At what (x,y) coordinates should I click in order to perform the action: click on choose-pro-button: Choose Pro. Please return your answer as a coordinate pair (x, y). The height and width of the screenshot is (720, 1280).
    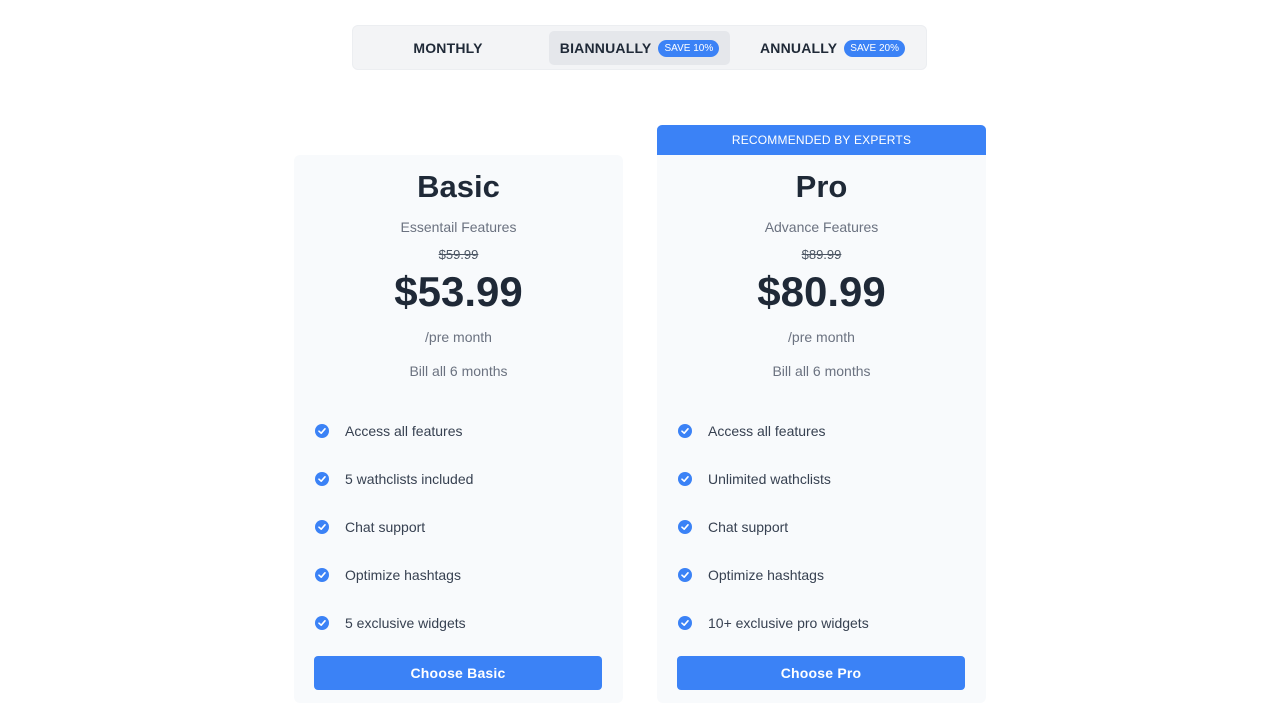
    Looking at the image, I should click on (821, 673).